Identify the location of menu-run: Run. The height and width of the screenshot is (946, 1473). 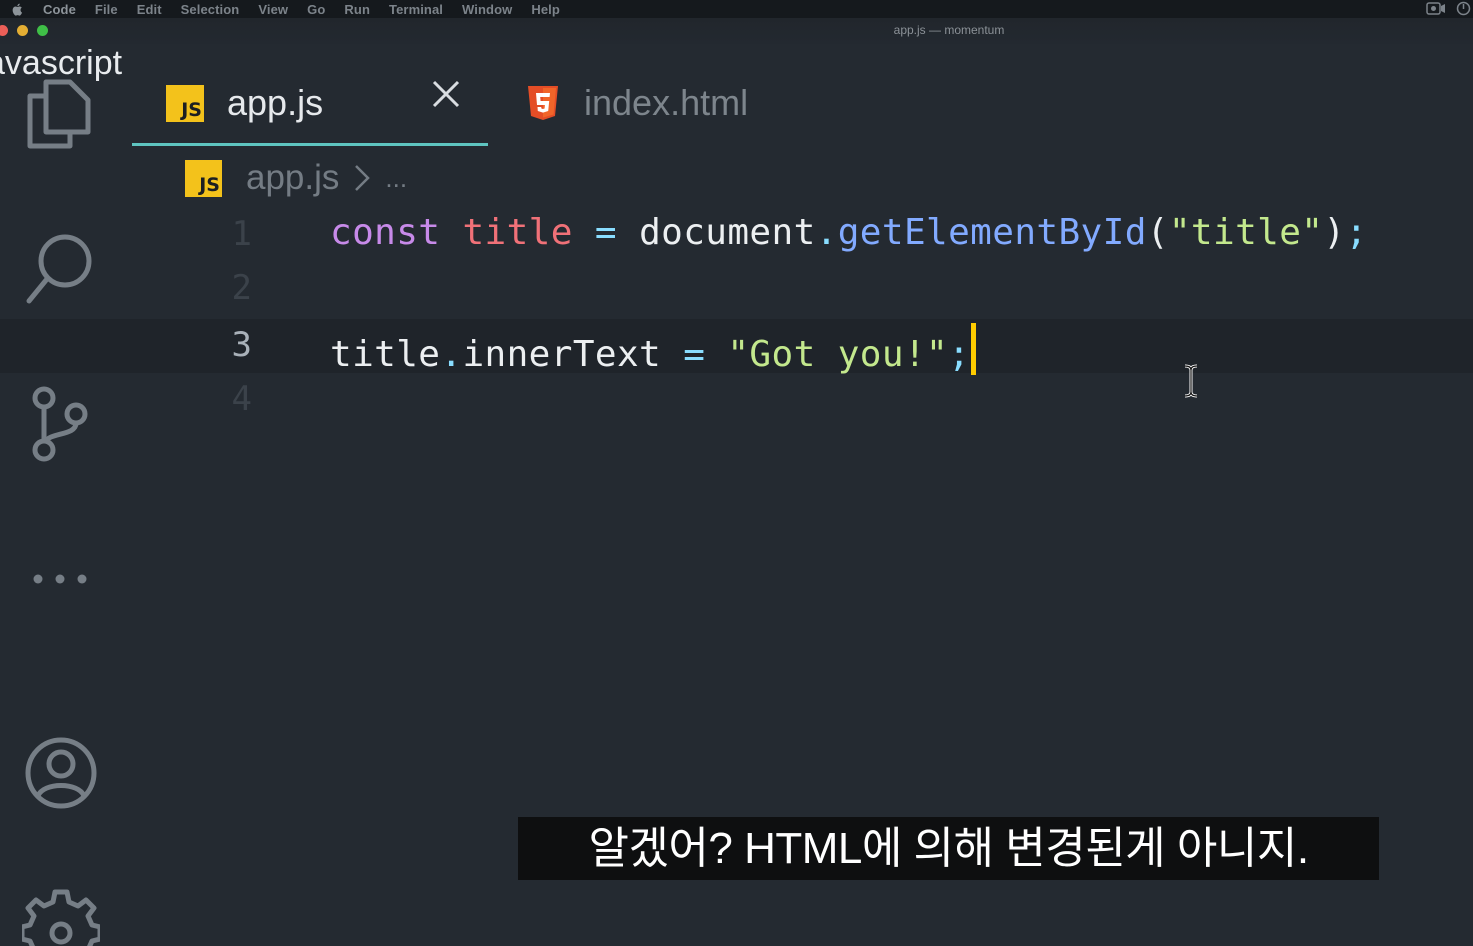
(357, 9).